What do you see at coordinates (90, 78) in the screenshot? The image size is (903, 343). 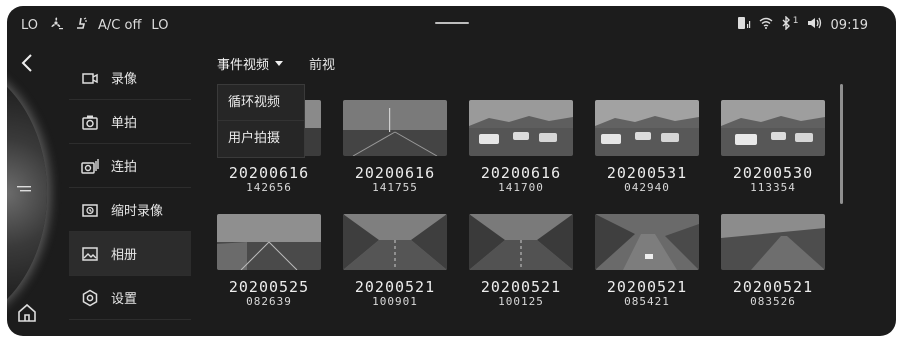 I see `video-camera-icon` at bounding box center [90, 78].